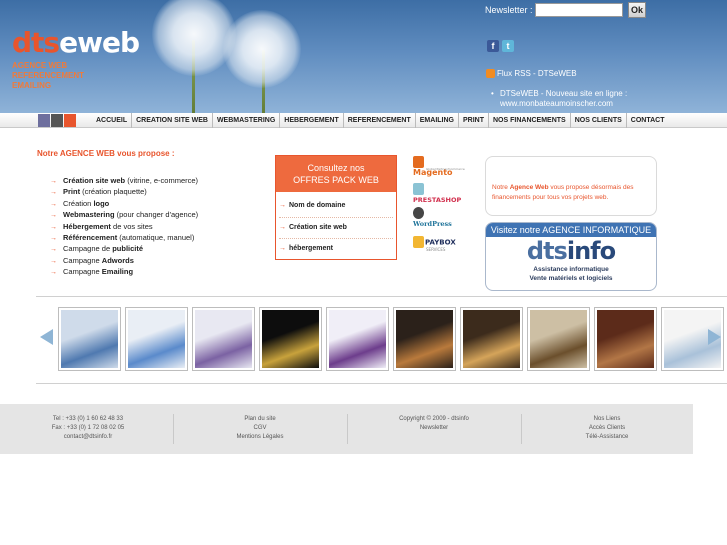 Image resolution: width=727 pixels, height=545 pixels. I want to click on rss-icon, so click(490, 73).